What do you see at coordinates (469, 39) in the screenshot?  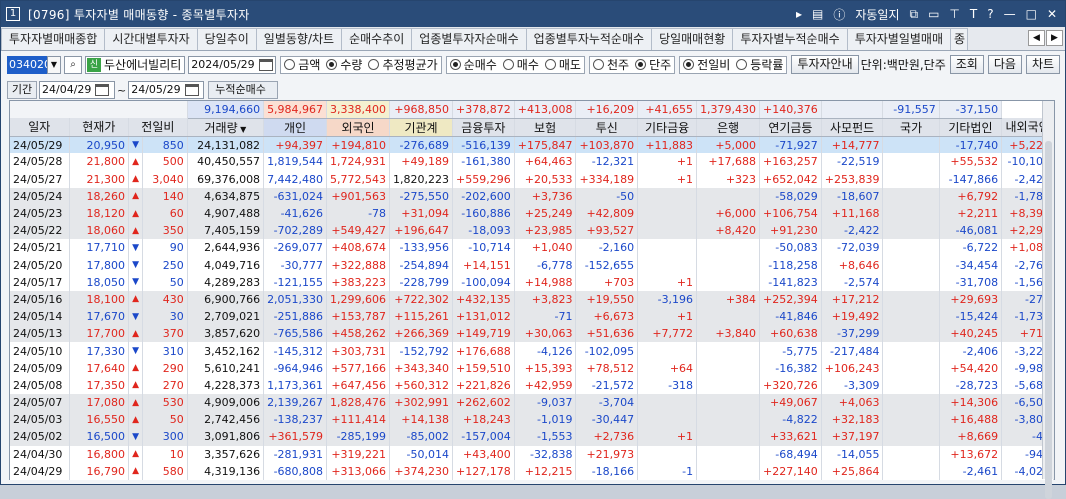 I see `tab-sector-net-buy: 업종별투자자순매수` at bounding box center [469, 39].